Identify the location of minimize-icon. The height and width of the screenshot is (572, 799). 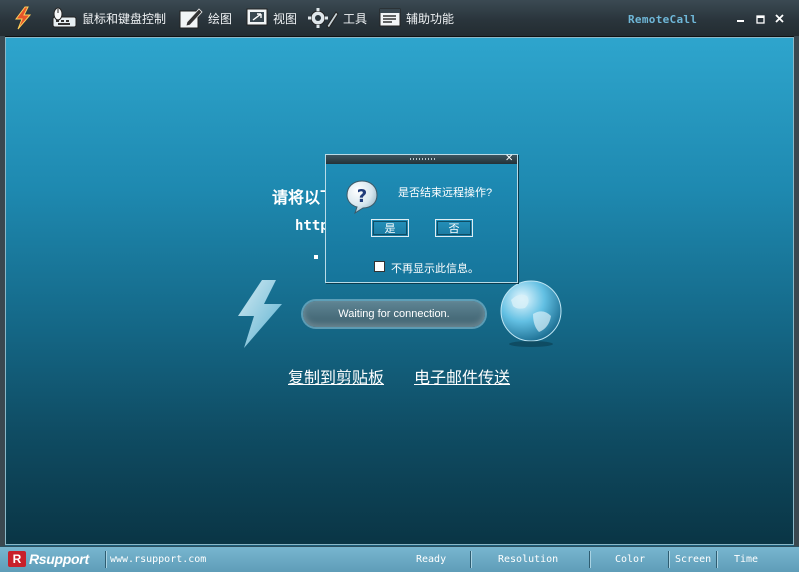
(740, 21).